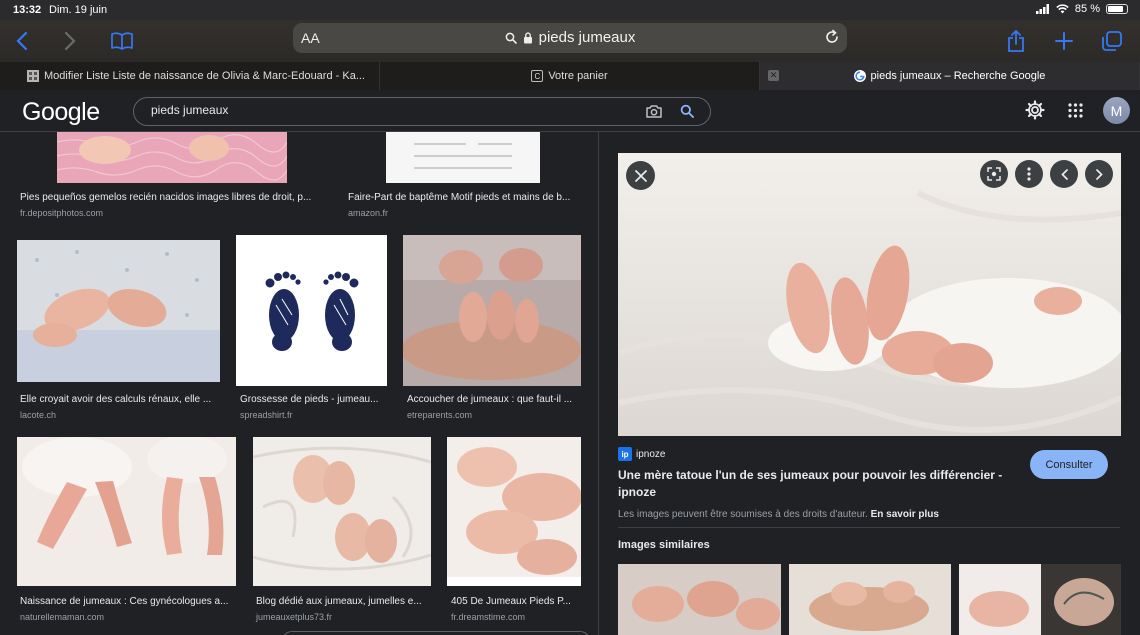  I want to click on new-tab-button, so click(1064, 41).